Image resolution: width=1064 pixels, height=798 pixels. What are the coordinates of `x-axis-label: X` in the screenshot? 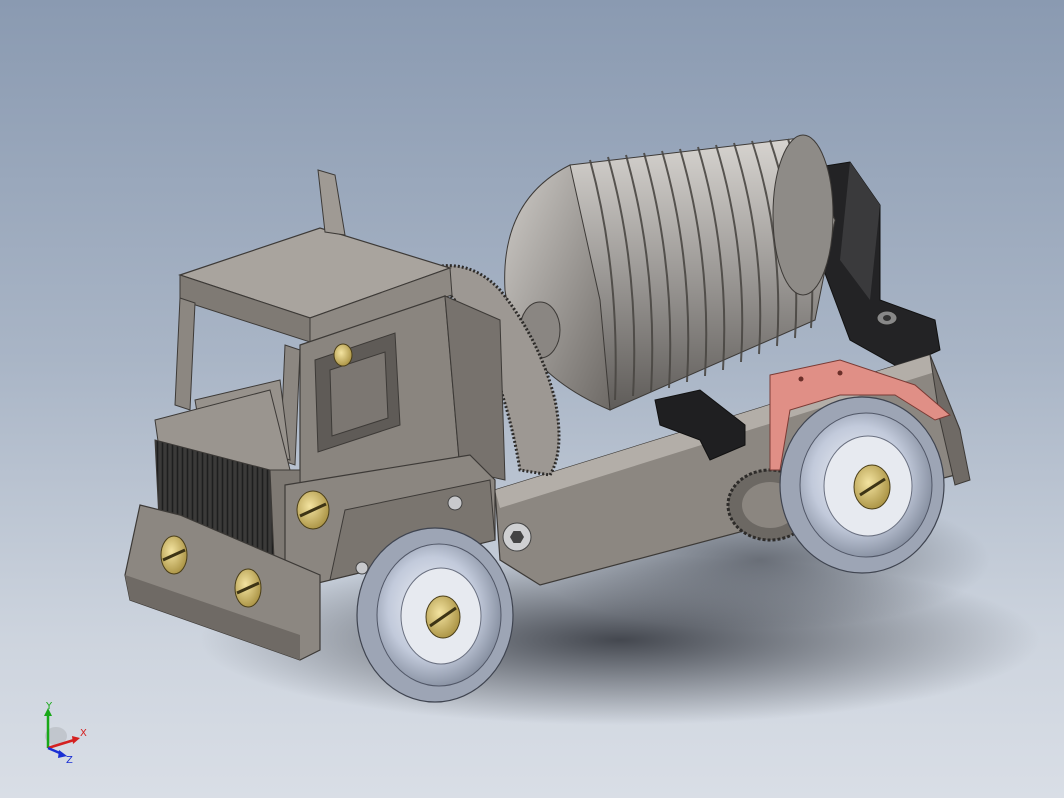 It's located at (83, 733).